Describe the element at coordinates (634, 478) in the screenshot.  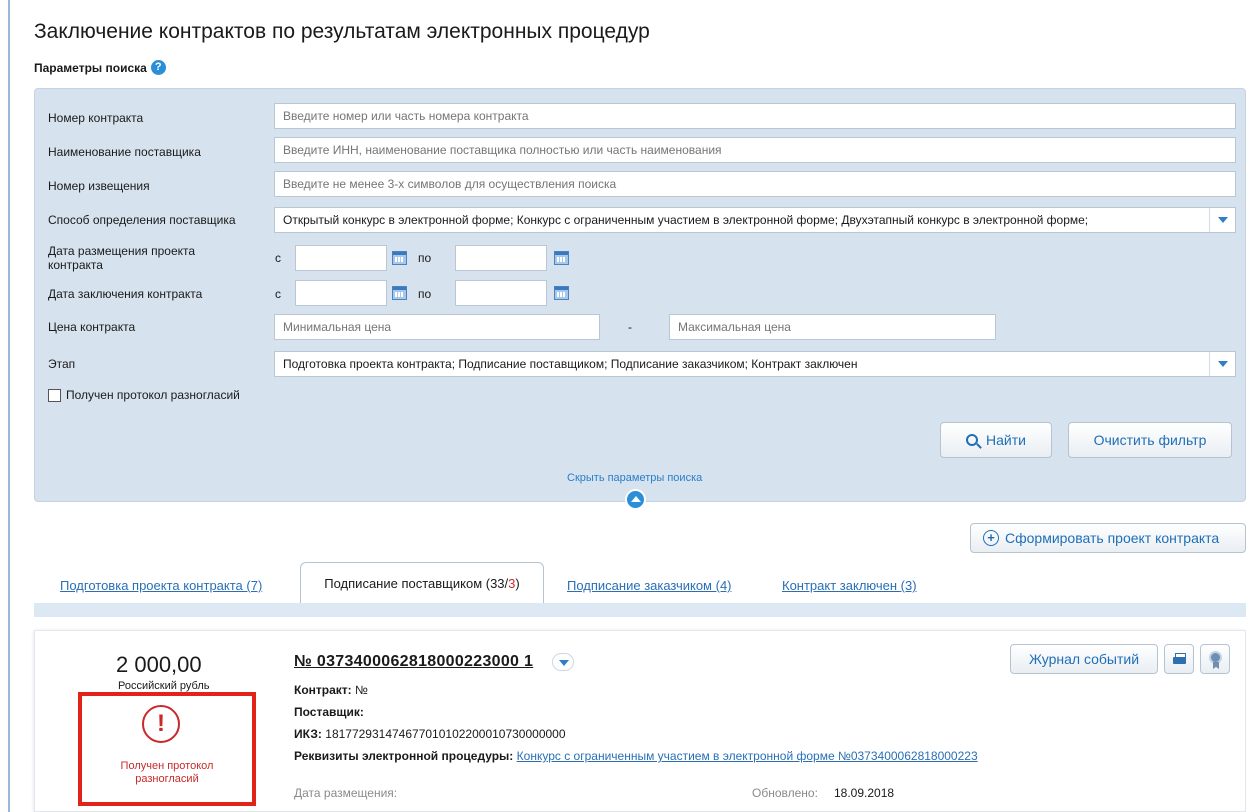
I see `hide-search-params-link: Скрыть параметры поиска` at that location.